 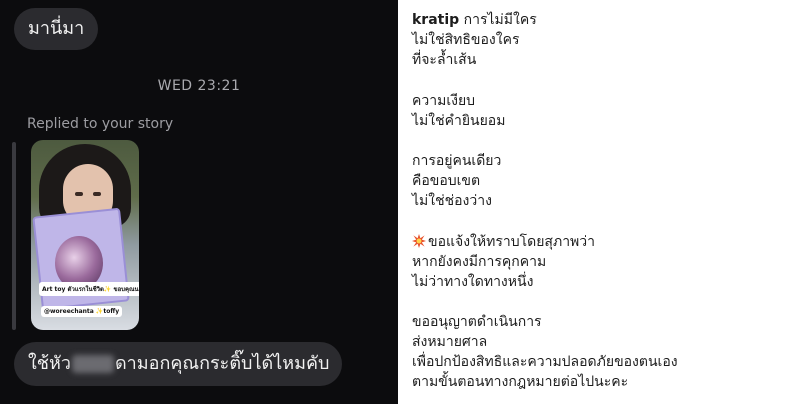 I want to click on caption-line: ความเงียบ, so click(x=444, y=100).